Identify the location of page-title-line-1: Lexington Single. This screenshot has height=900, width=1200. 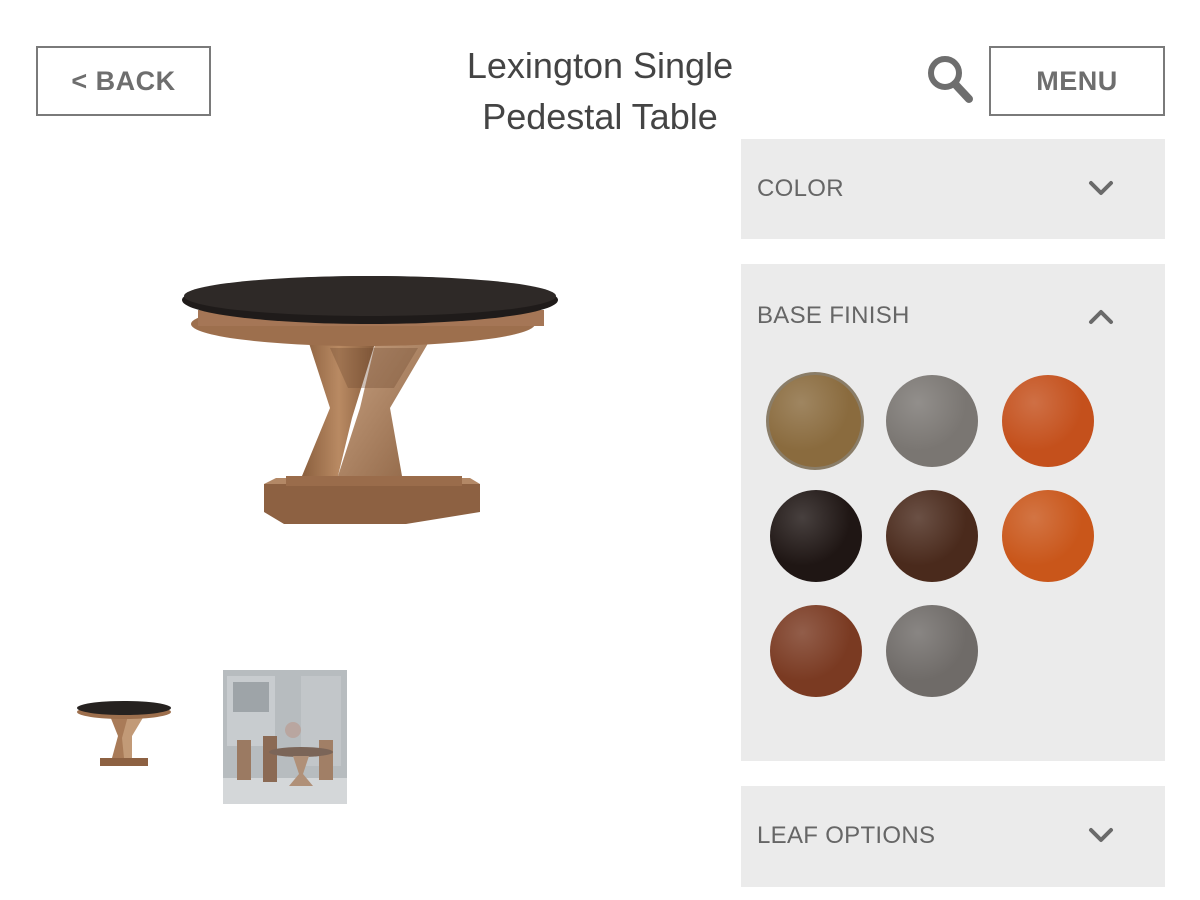
(600, 65).